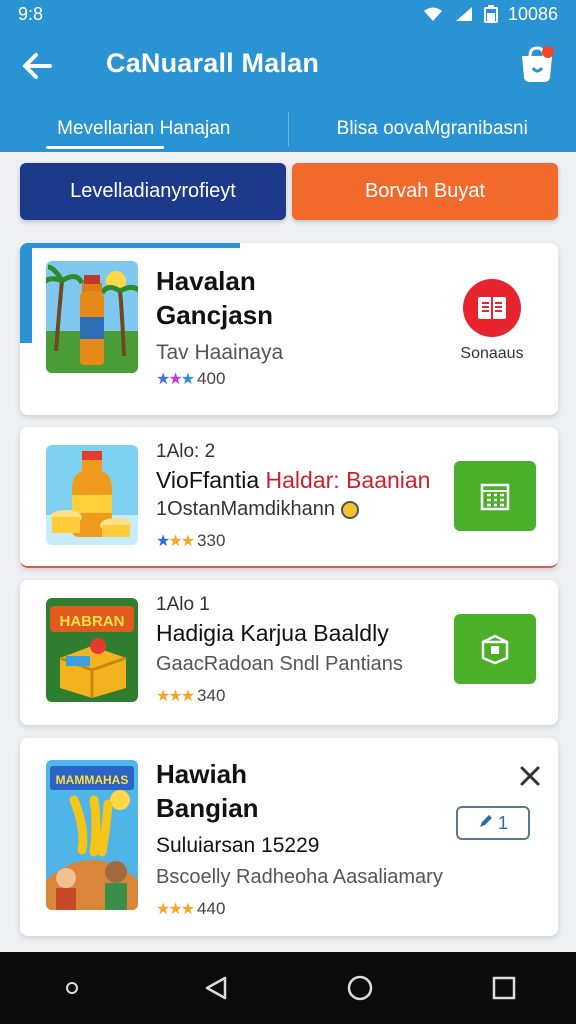 The width and height of the screenshot is (576, 1024). Describe the element at coordinates (92, 780) in the screenshot. I see `thumb-label: MAMMAHAS` at that location.